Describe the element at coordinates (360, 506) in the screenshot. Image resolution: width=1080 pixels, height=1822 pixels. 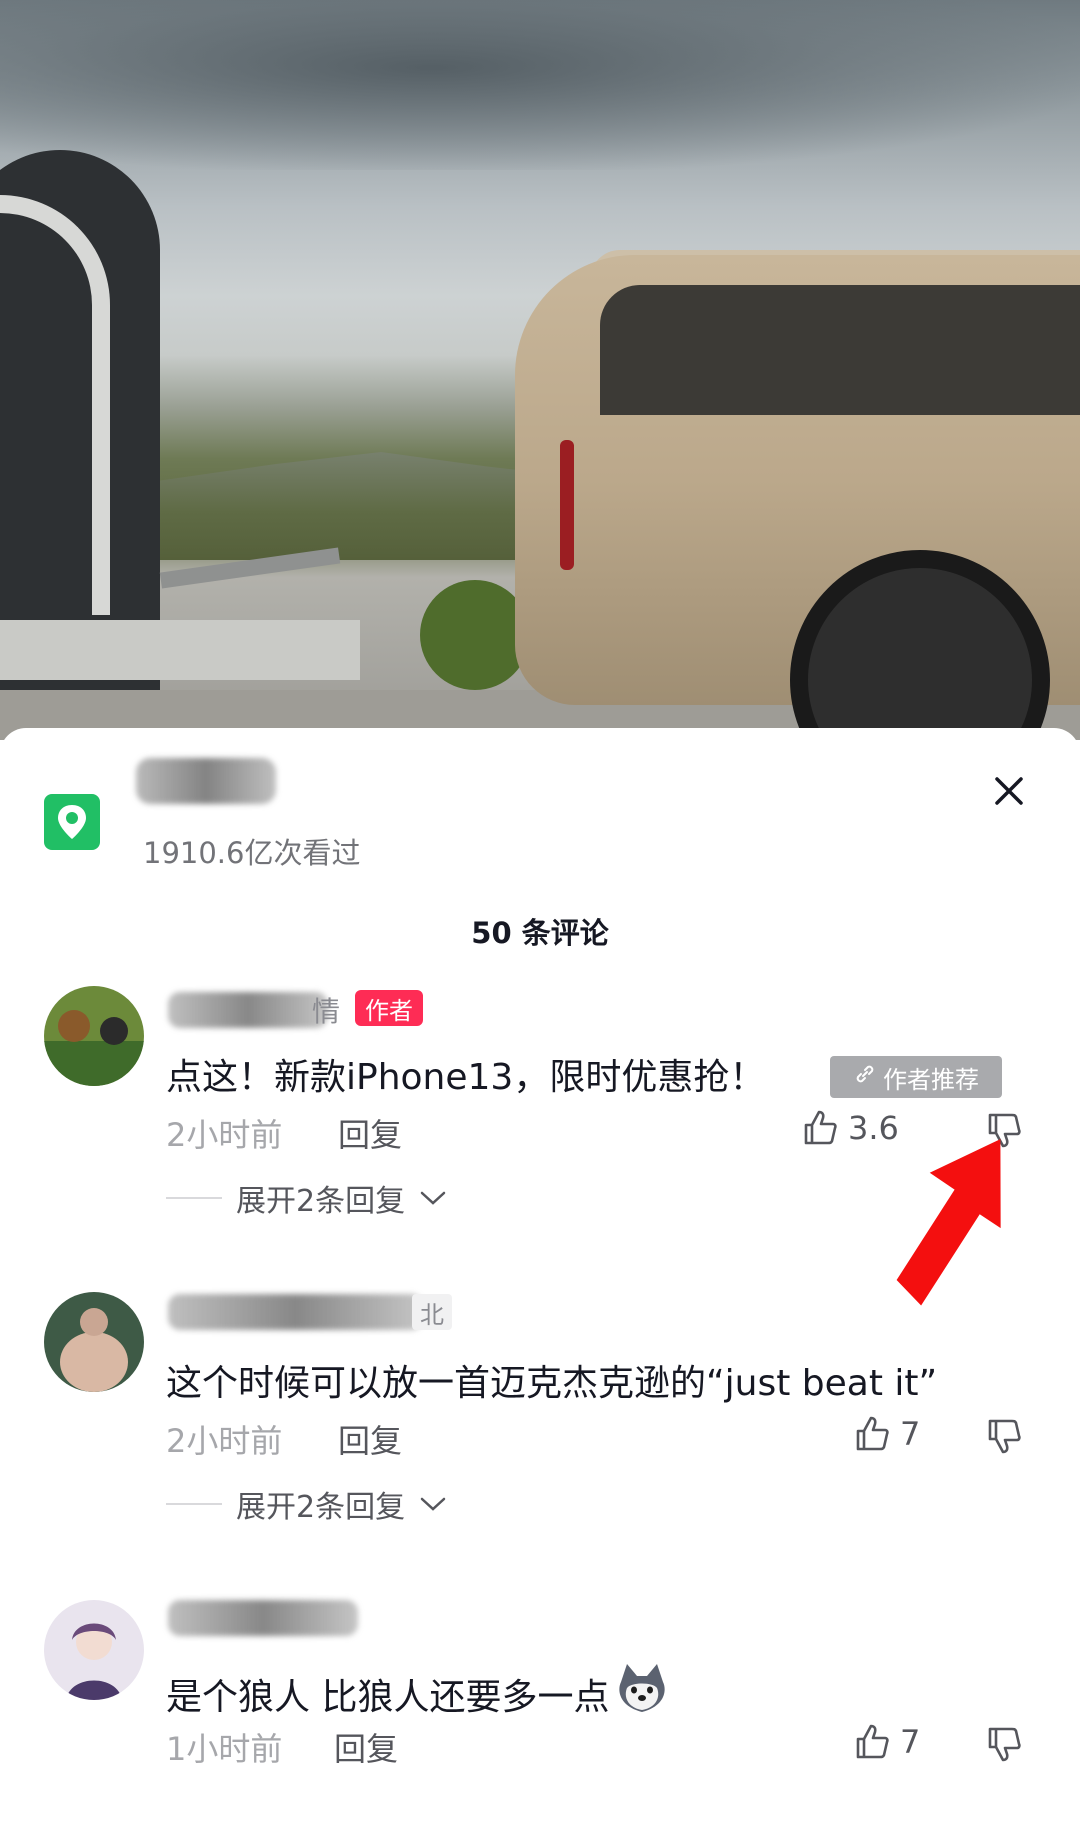
I see `distant-hills` at that location.